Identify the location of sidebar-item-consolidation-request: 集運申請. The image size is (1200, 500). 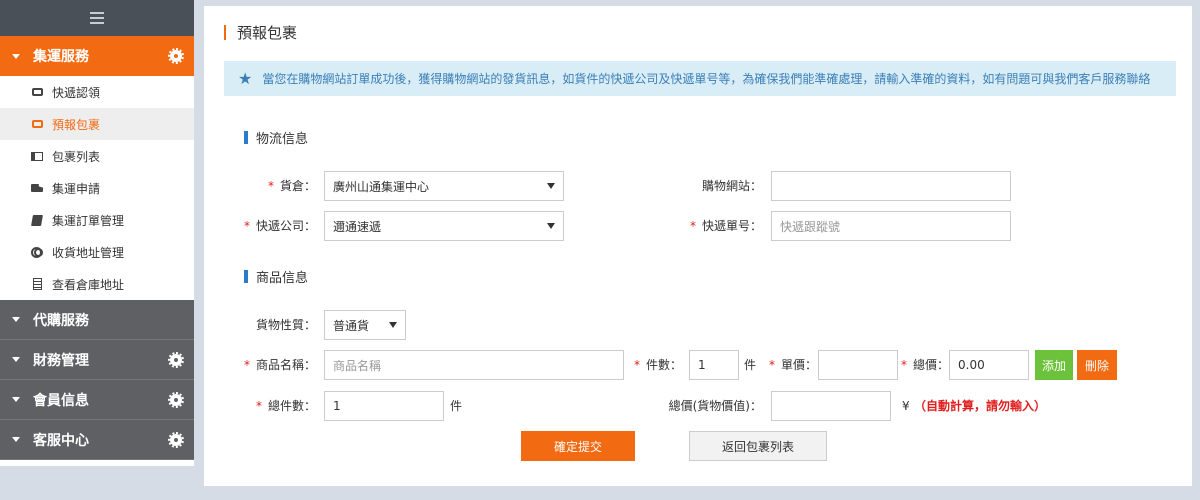
(97, 188).